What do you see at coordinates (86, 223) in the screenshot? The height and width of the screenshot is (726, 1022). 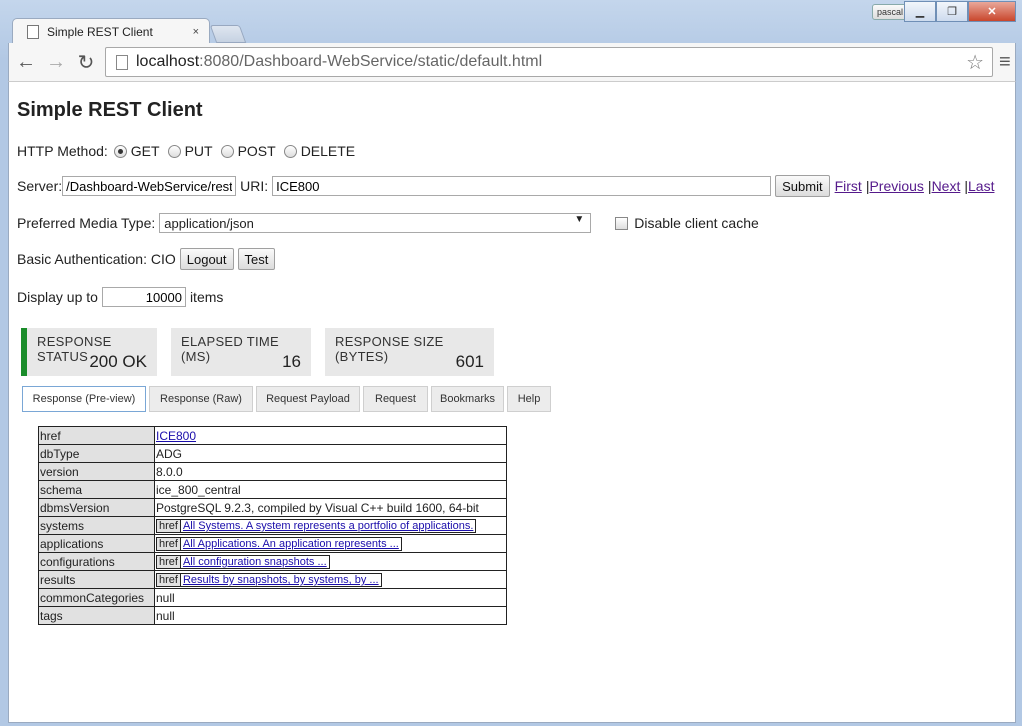 I see `media-type-label: Preferred Media Type:` at bounding box center [86, 223].